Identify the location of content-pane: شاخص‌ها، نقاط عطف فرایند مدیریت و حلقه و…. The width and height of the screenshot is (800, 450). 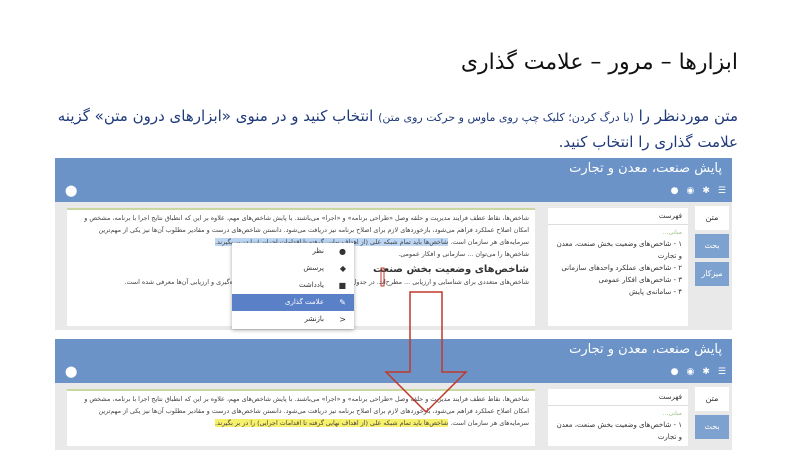
(301, 417).